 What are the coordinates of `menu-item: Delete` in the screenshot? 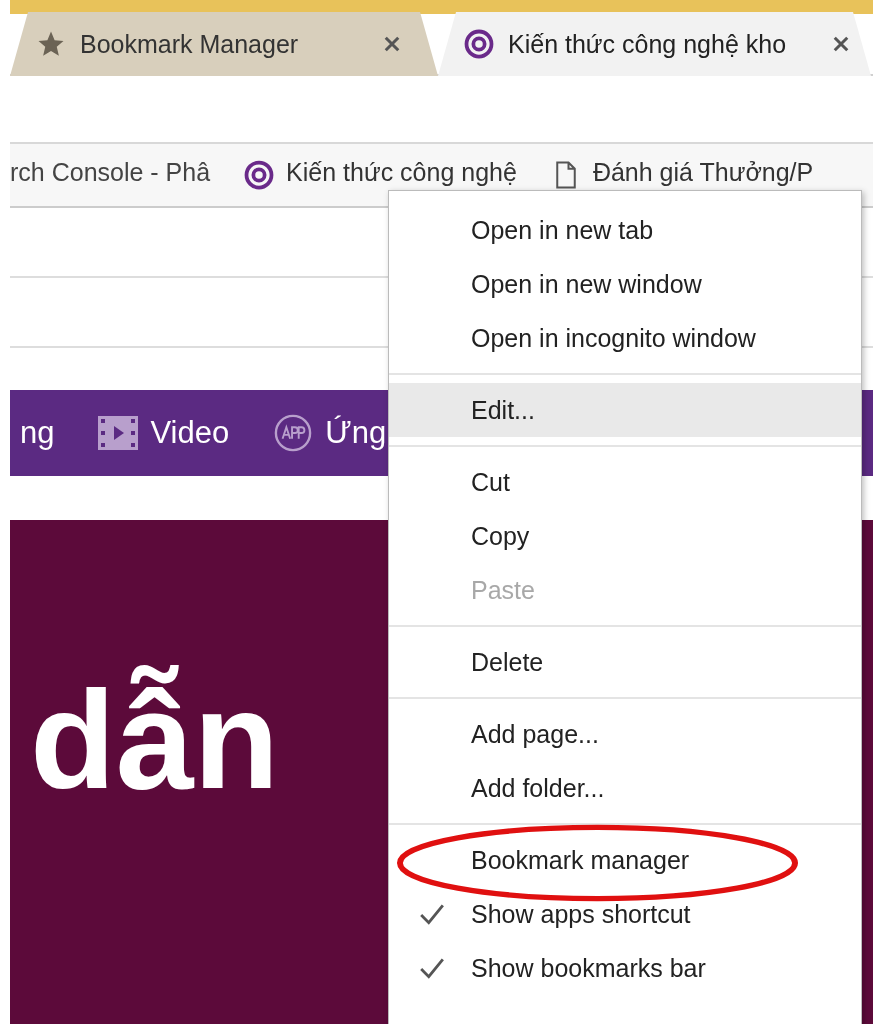 It's located at (625, 662).